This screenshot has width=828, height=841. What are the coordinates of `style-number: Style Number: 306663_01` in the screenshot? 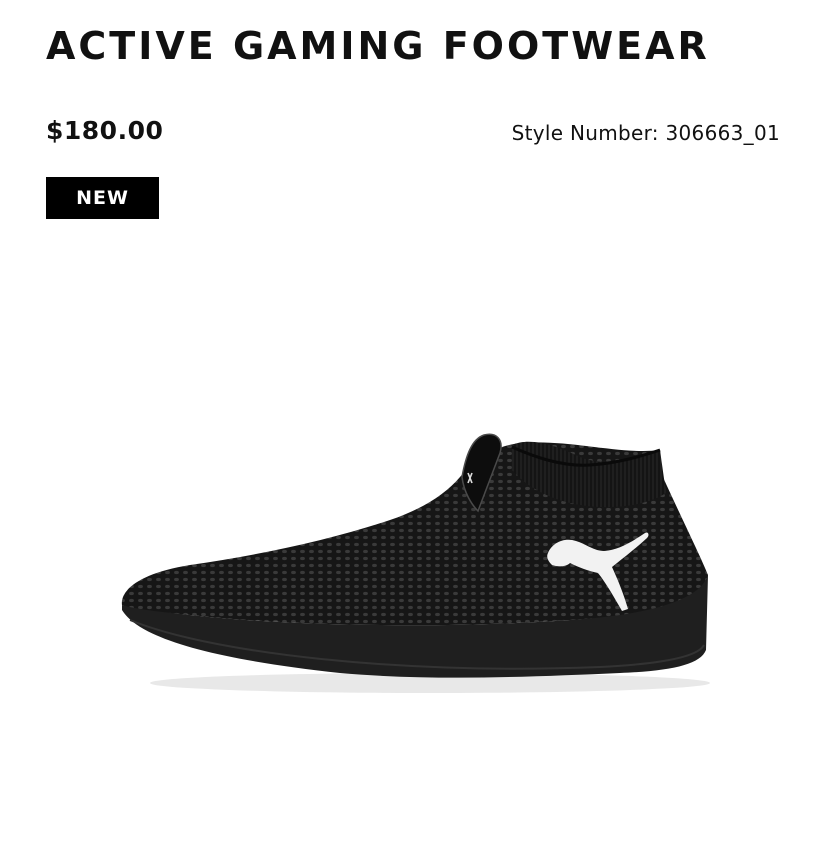 It's located at (645, 133).